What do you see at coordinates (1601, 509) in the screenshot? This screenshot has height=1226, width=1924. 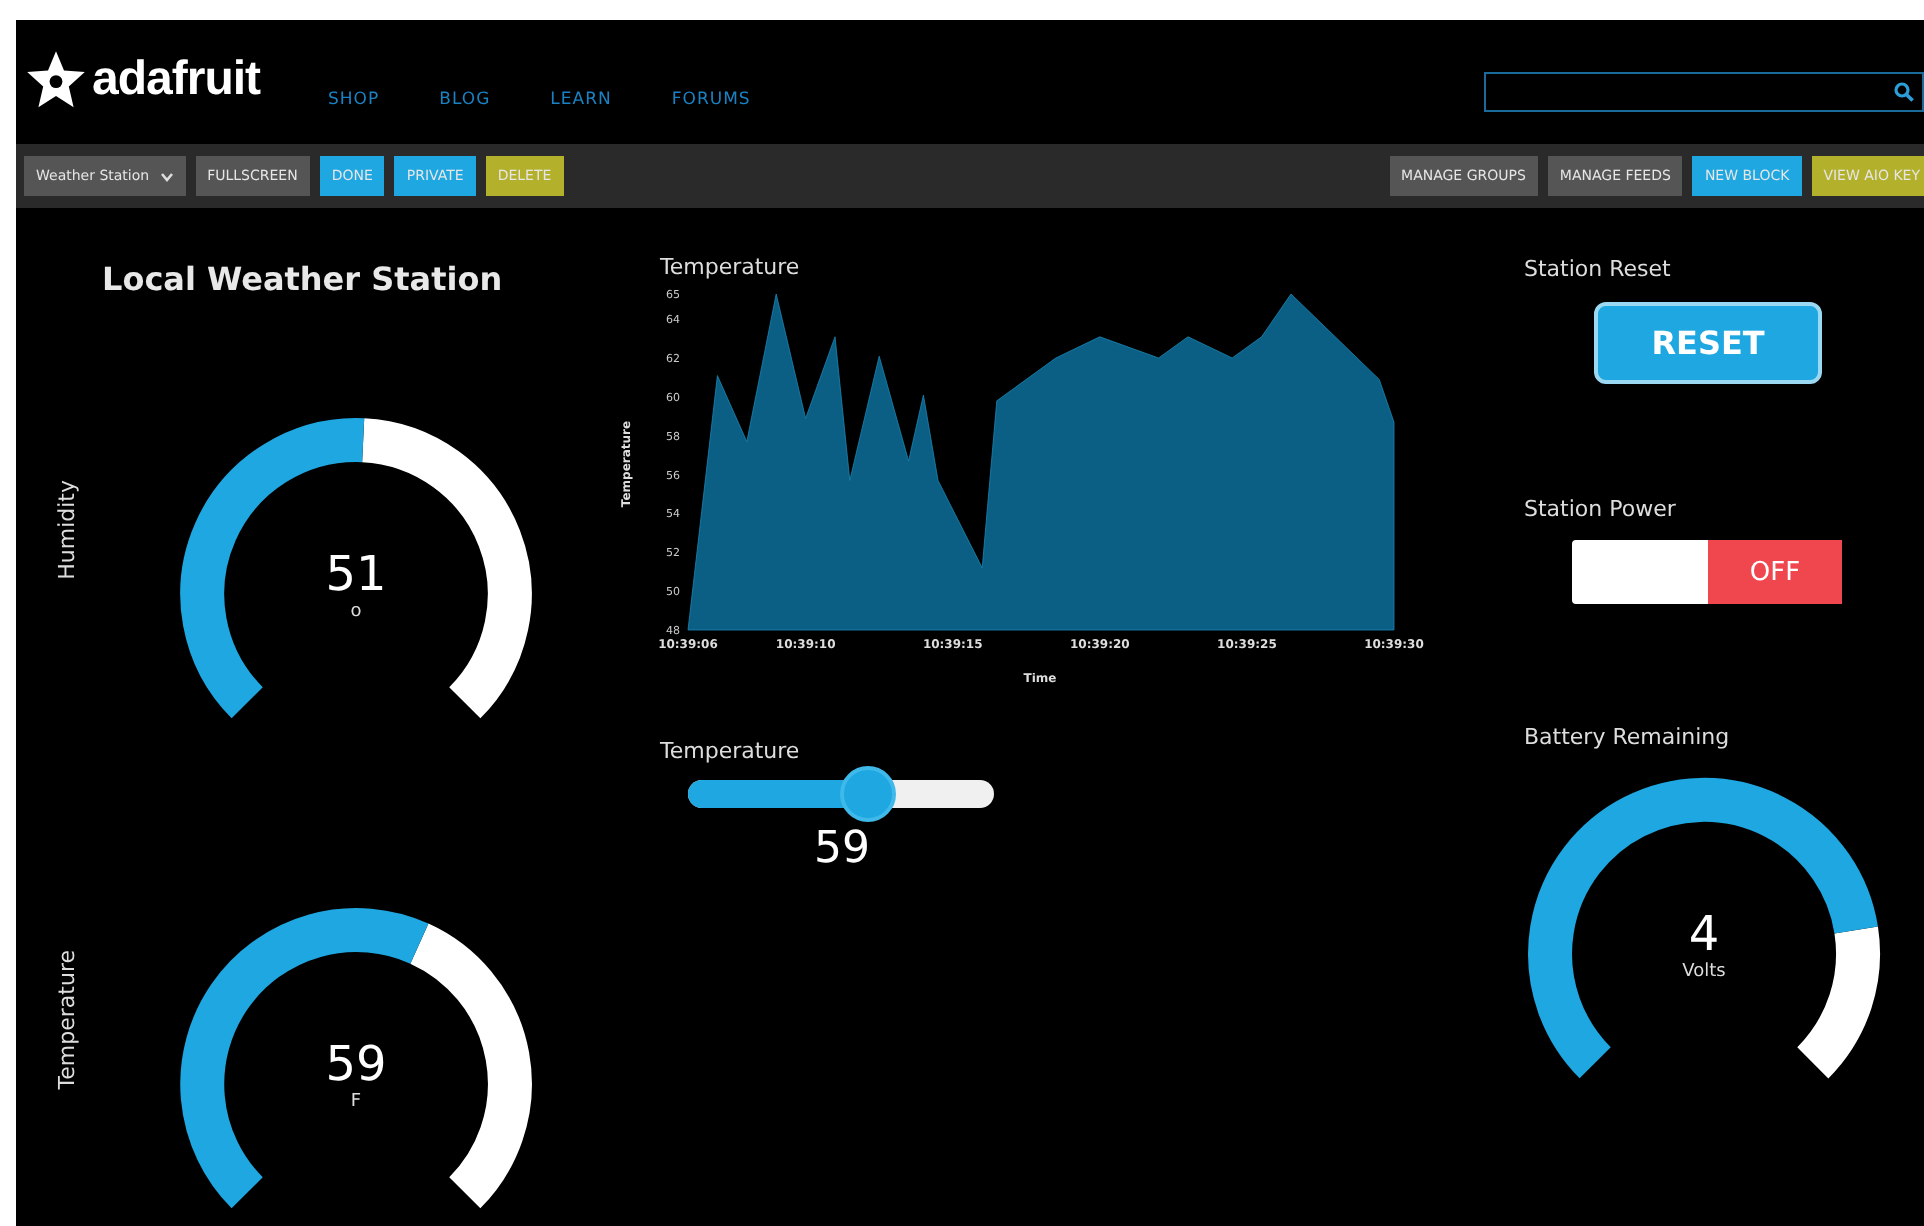 I see `power-label: Station Power` at bounding box center [1601, 509].